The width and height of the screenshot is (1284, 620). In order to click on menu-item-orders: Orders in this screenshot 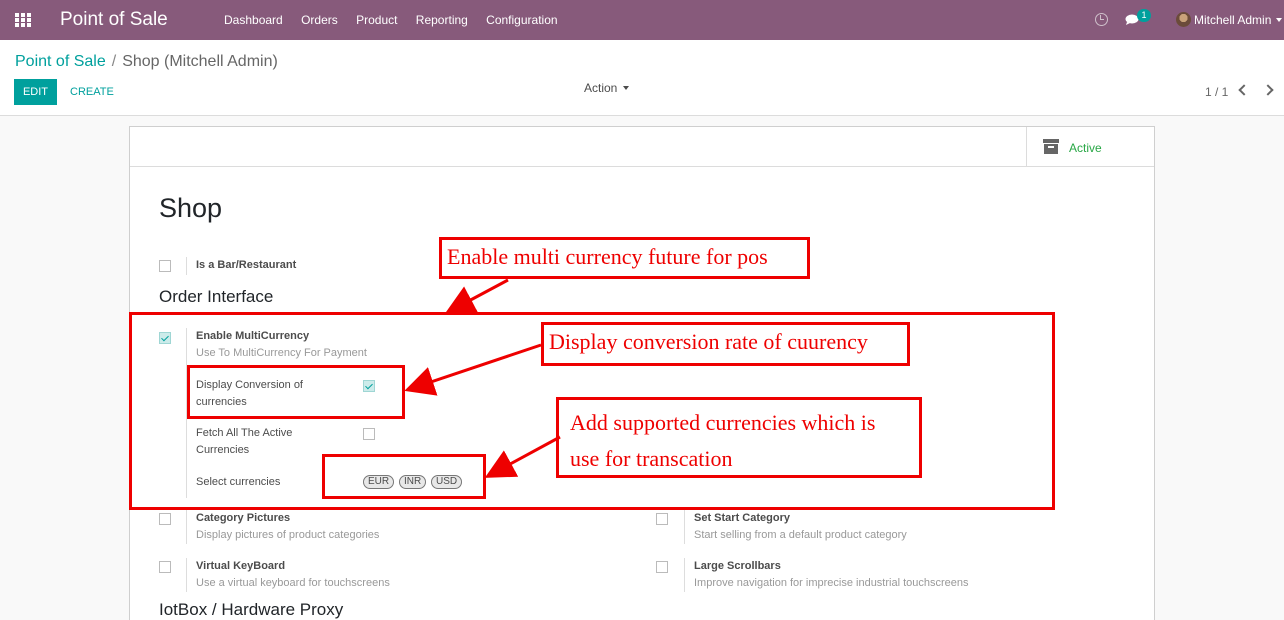, I will do `click(319, 20)`.